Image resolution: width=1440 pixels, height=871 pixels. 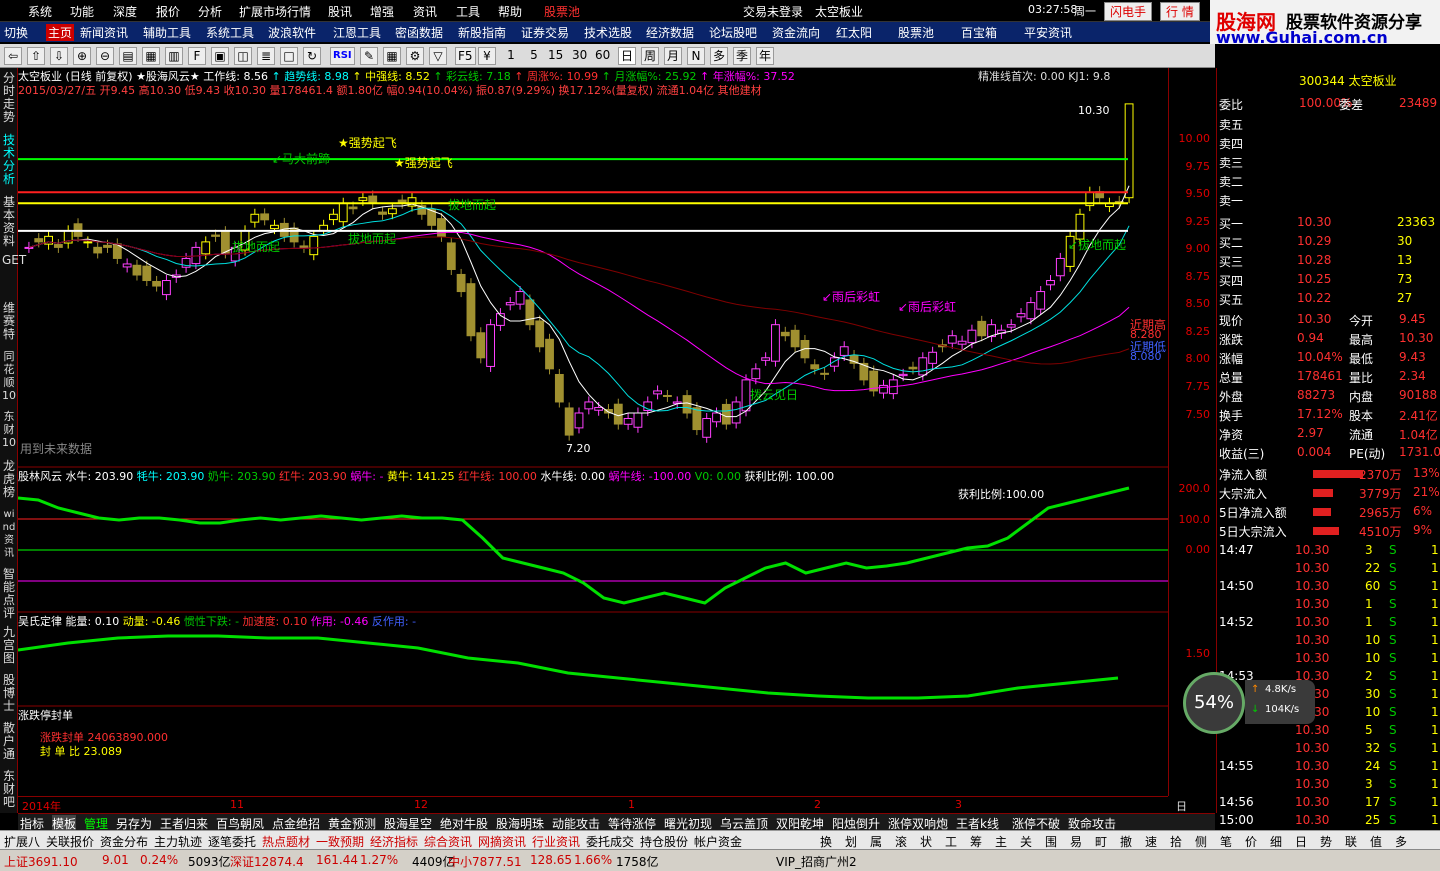 I want to click on nav-item: 系统工具, so click(x=230, y=32).